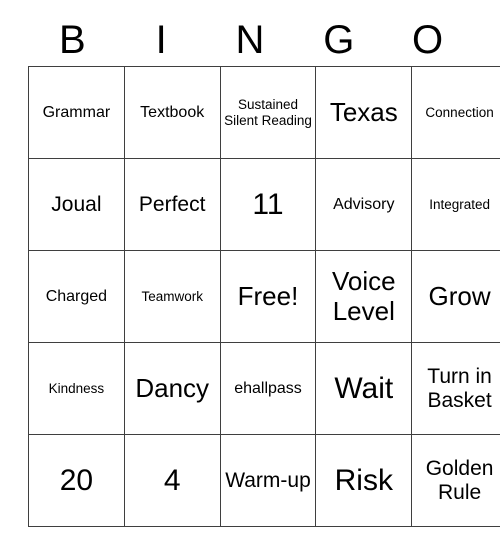  What do you see at coordinates (76, 112) in the screenshot?
I see `bingo-cell: Grammar` at bounding box center [76, 112].